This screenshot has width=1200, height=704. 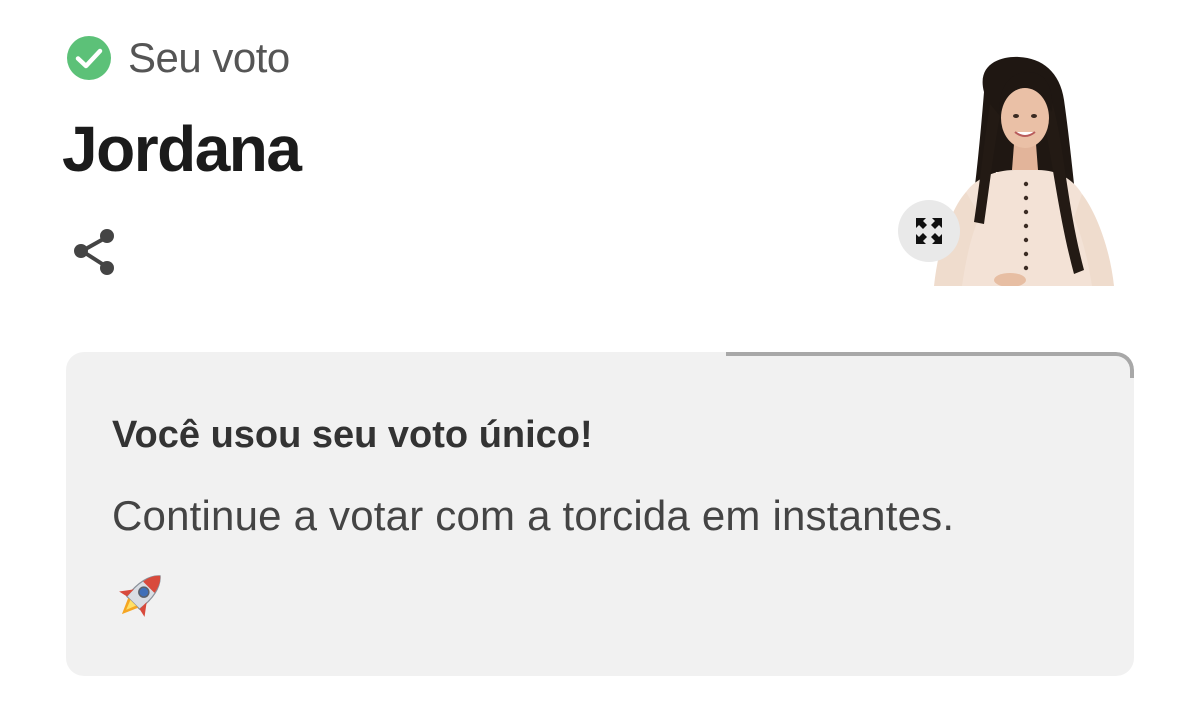 I want to click on candidate-name: Jordana, so click(x=182, y=149).